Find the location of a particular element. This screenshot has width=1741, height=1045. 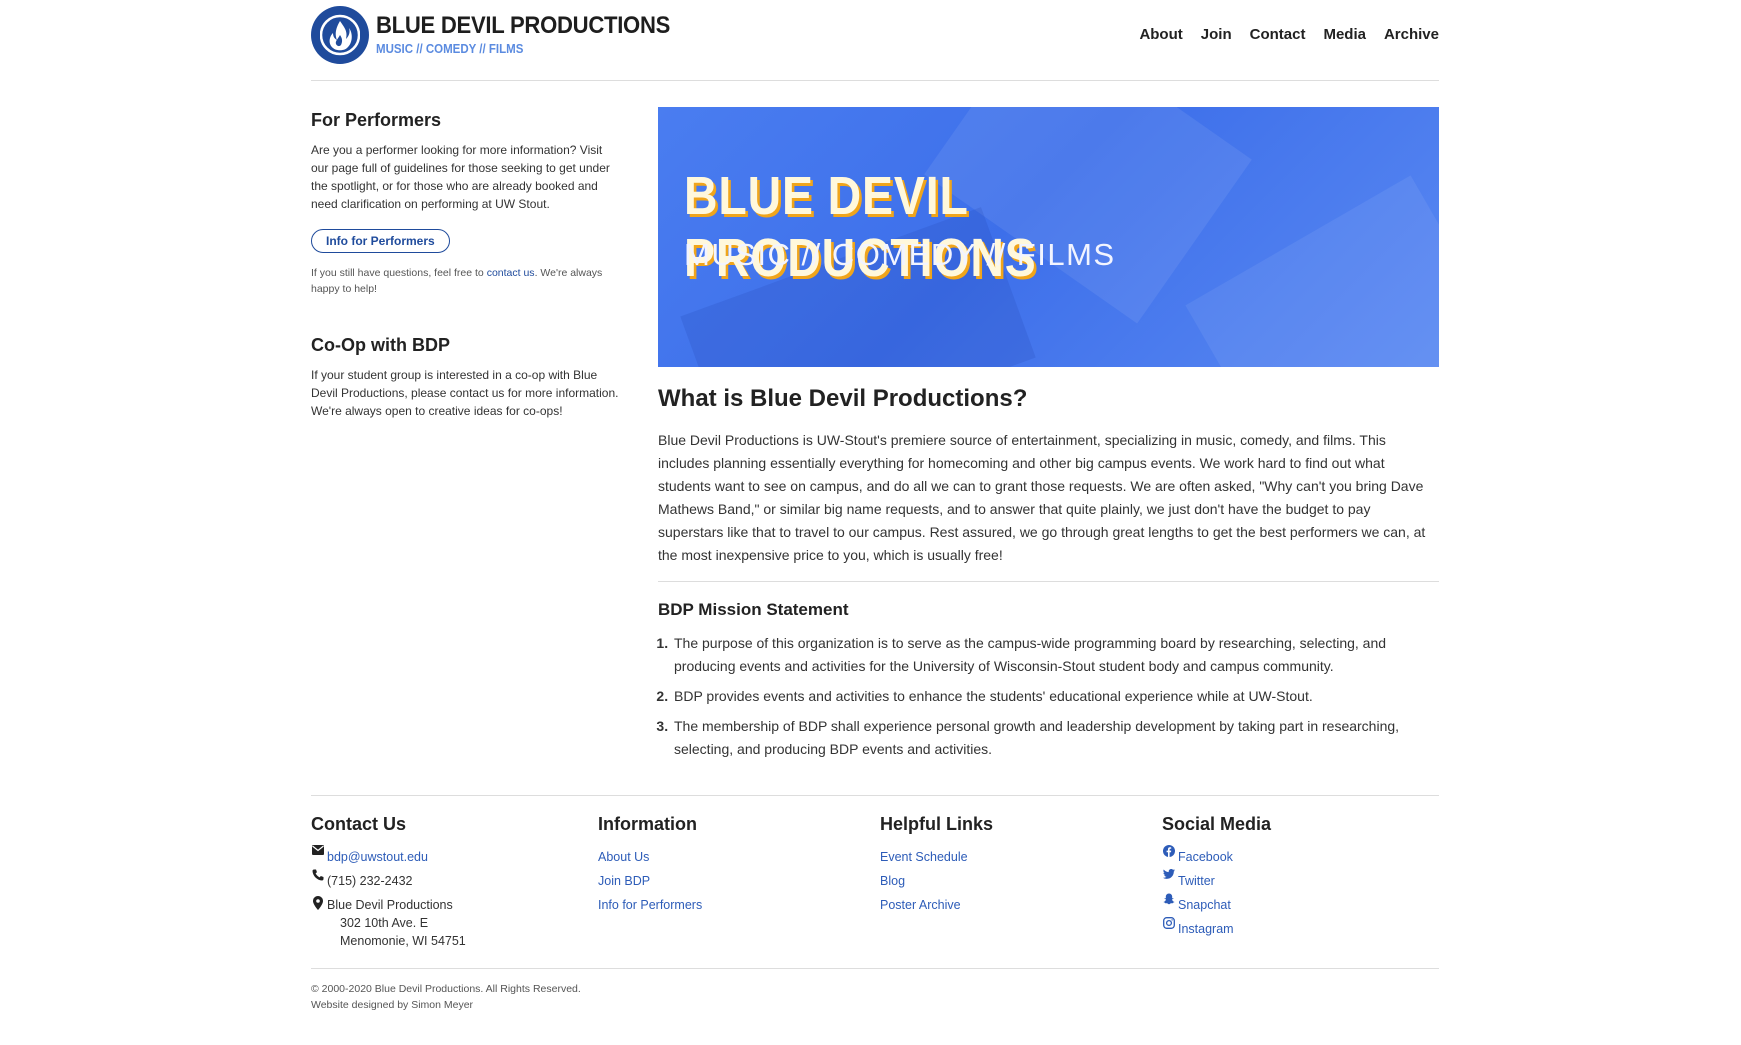

nav-about: About is located at coordinates (1160, 34).